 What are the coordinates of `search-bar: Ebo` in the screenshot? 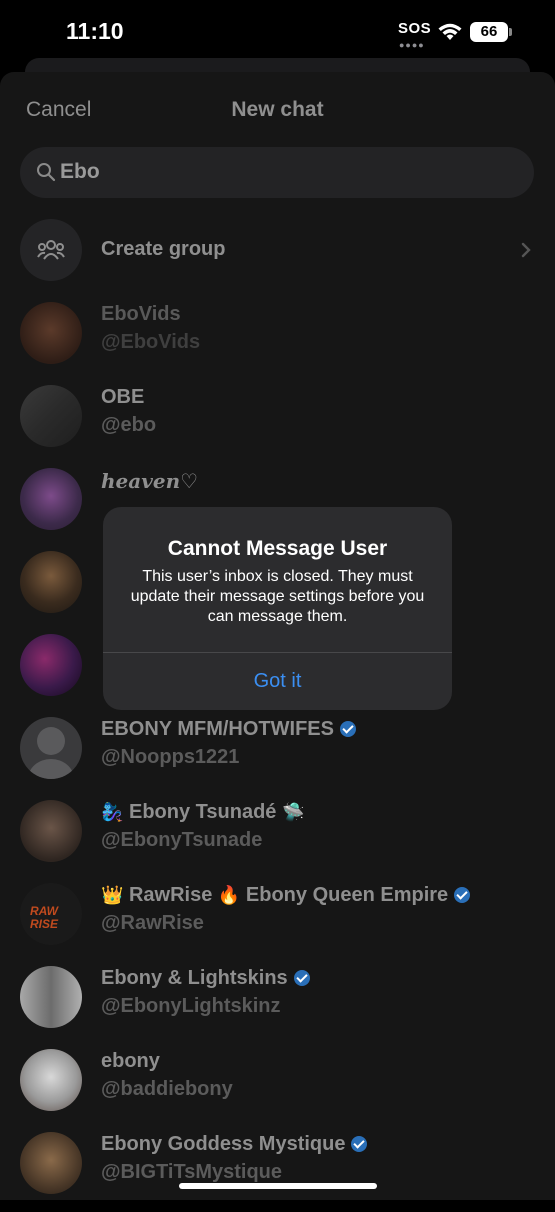 It's located at (277, 172).